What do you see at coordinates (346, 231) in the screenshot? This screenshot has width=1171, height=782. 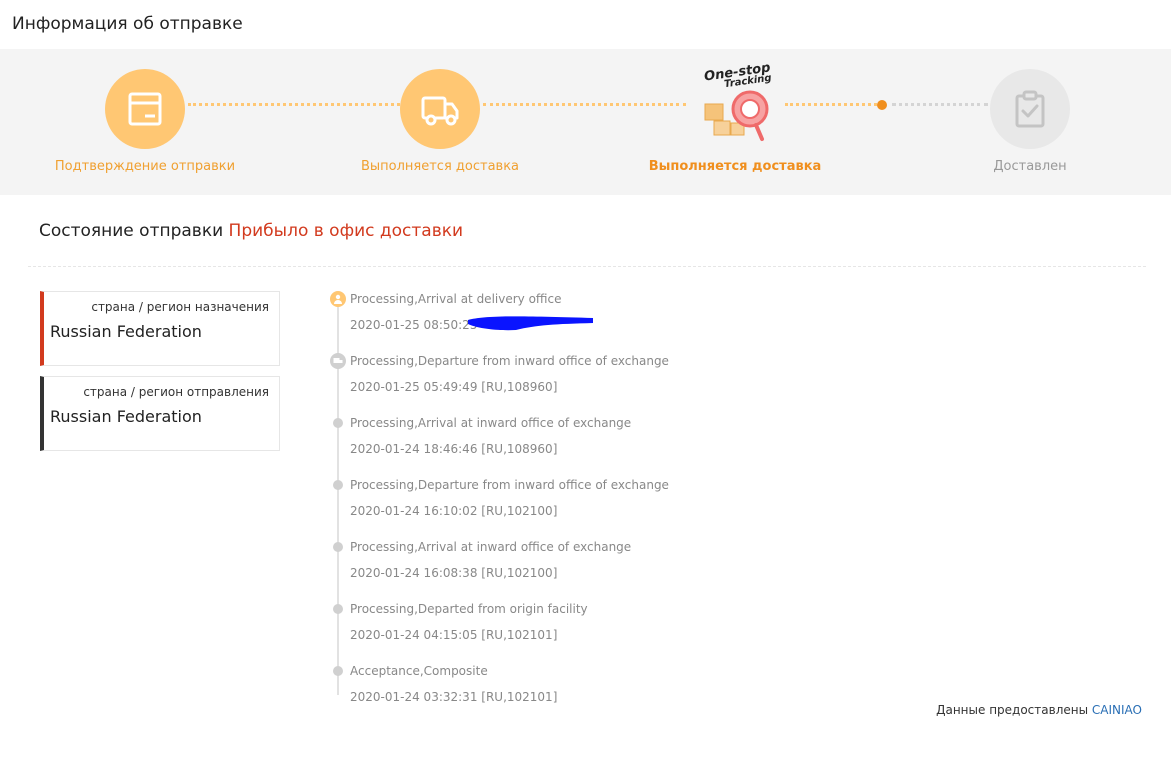 I see `status-value: Прибыло в офис доставки` at bounding box center [346, 231].